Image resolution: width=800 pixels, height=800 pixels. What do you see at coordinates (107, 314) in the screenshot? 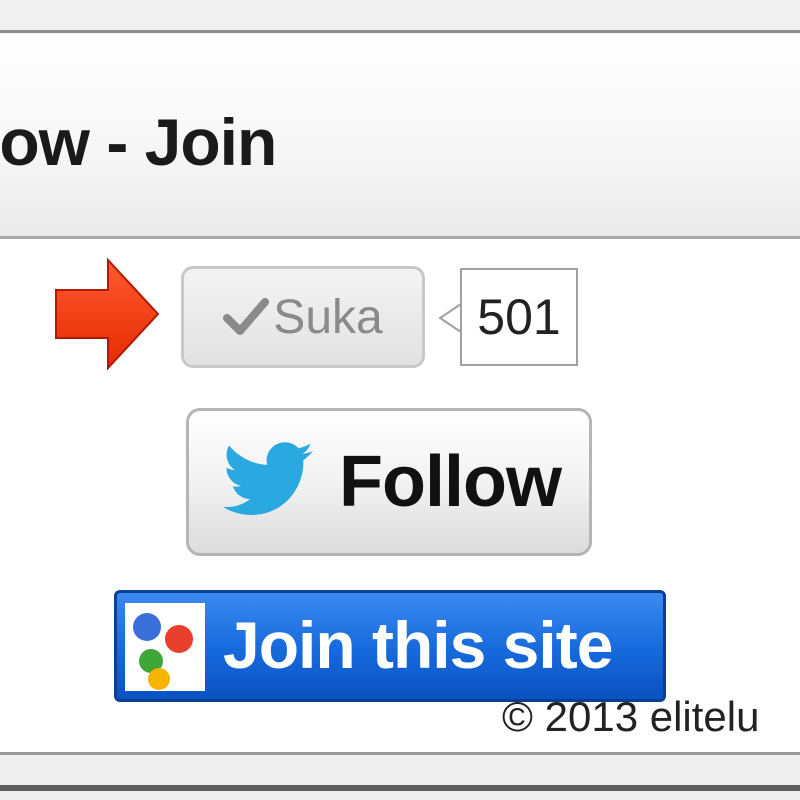
I see `arrow-right-icon` at bounding box center [107, 314].